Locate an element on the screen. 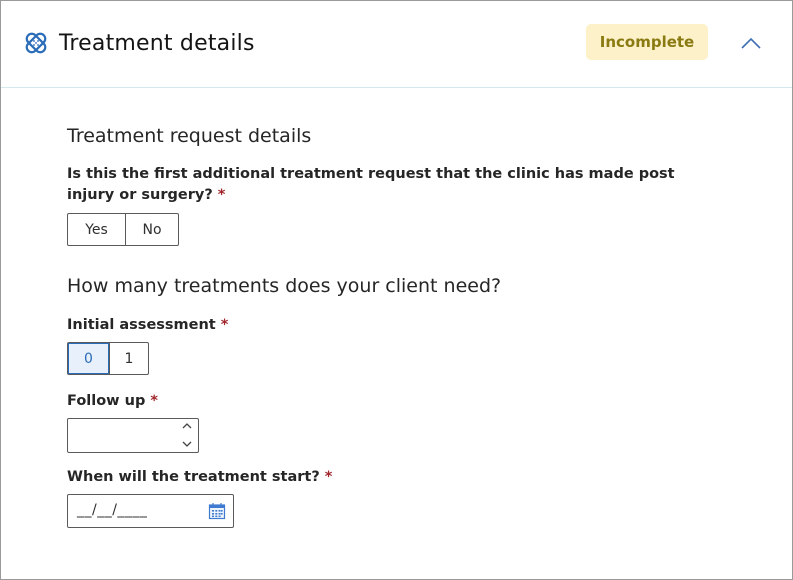 This screenshot has width=793, height=580. chevron-up-icon is located at coordinates (751, 42).